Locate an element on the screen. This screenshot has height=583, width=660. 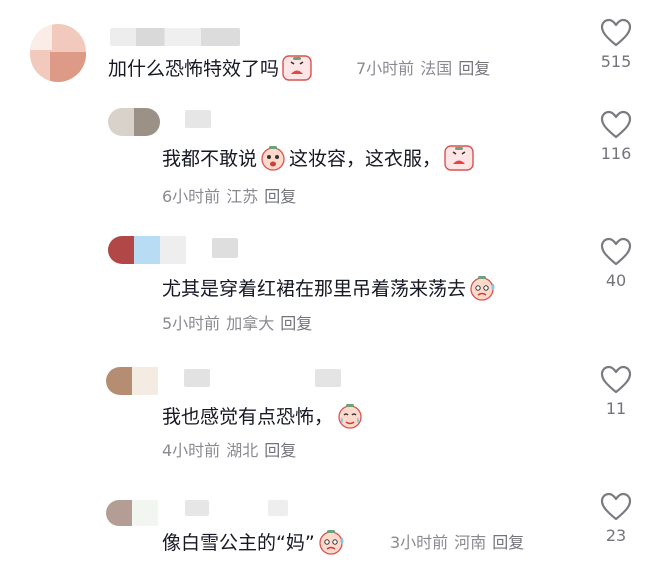
comment-text-content: 我都不敢说 is located at coordinates (210, 159).